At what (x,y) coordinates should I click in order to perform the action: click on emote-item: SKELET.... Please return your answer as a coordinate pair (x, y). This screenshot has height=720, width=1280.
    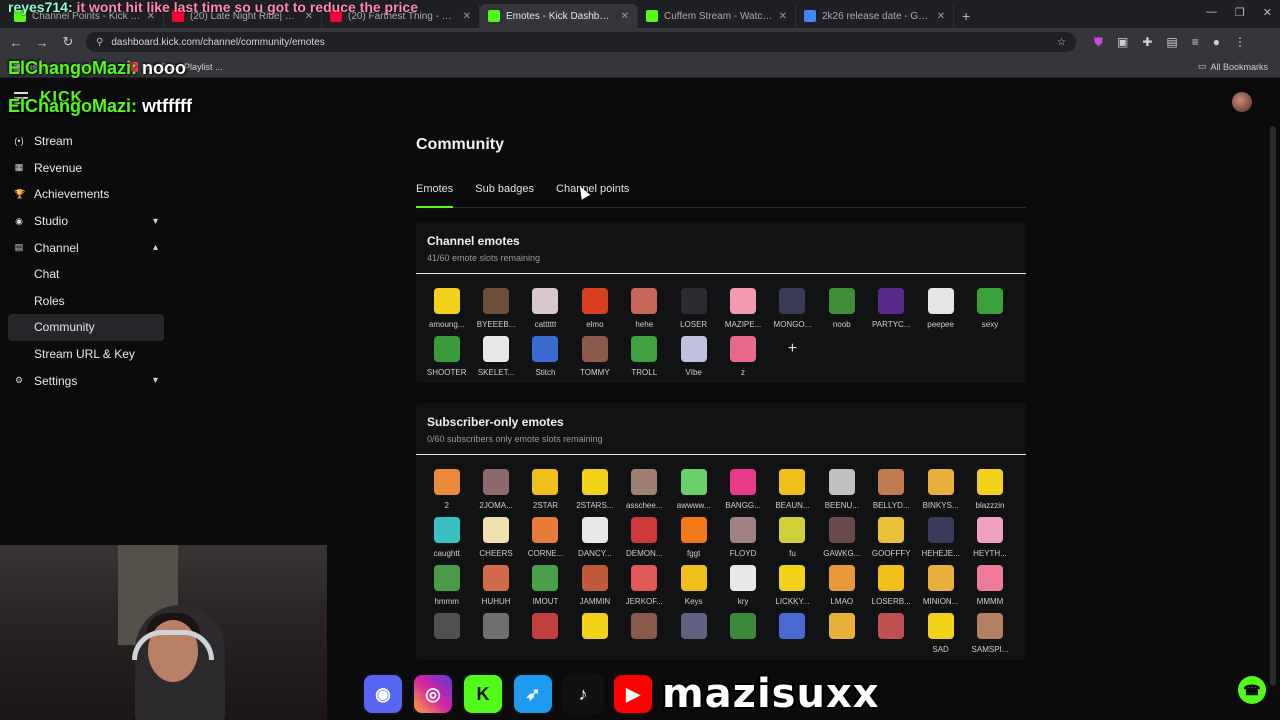
    Looking at the image, I should click on (495, 356).